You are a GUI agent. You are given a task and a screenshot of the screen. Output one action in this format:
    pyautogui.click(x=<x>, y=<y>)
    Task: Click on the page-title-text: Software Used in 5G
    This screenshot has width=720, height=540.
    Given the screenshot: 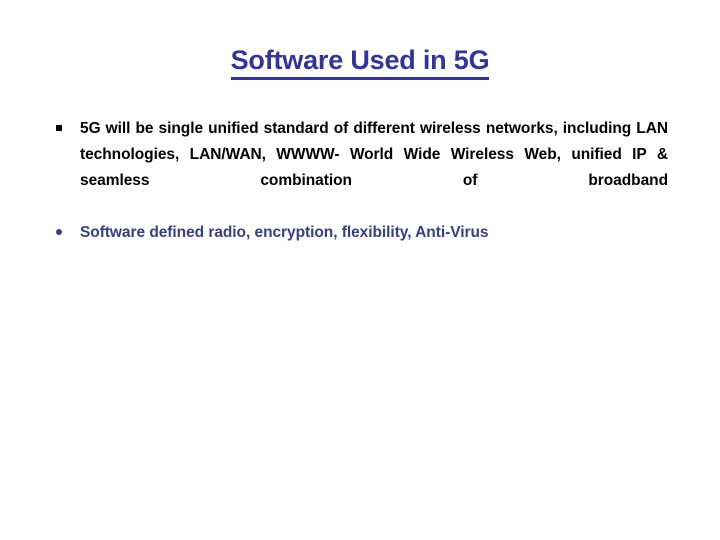 What is the action you would take?
    pyautogui.click(x=360, y=62)
    